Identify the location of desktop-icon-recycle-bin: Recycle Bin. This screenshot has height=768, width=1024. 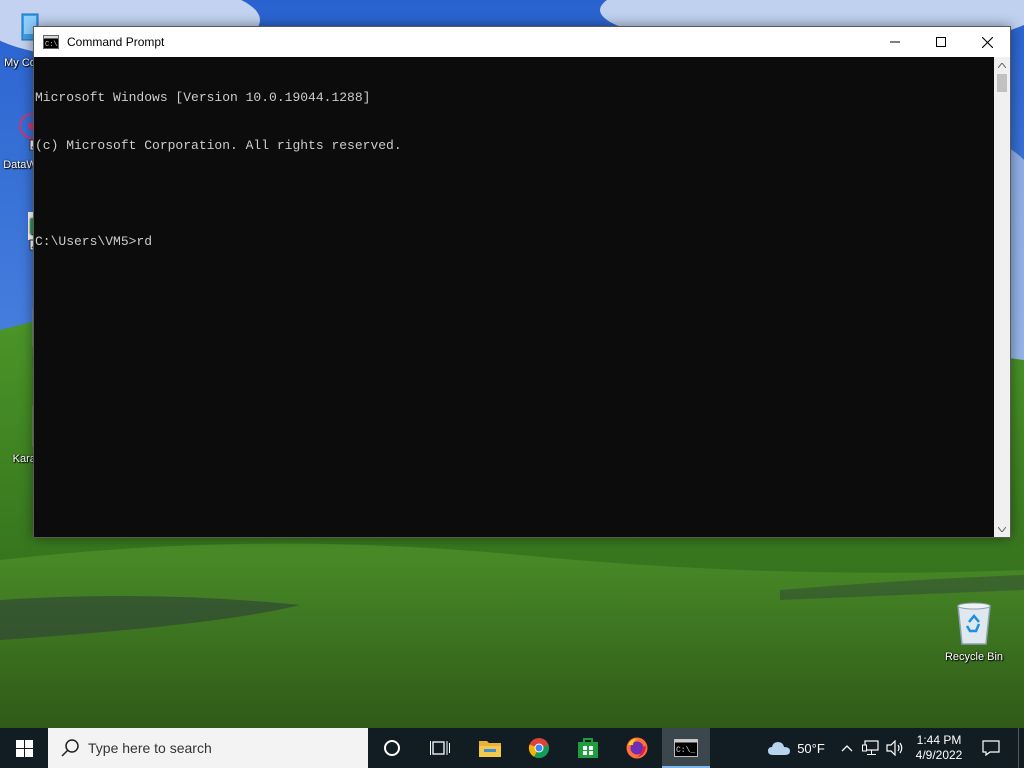
(974, 631).